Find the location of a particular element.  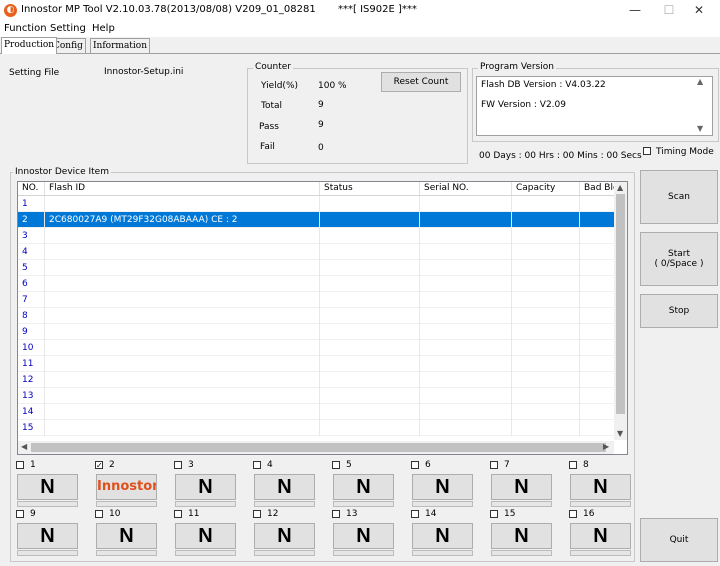

table-row: 6 is located at coordinates (319, 284).